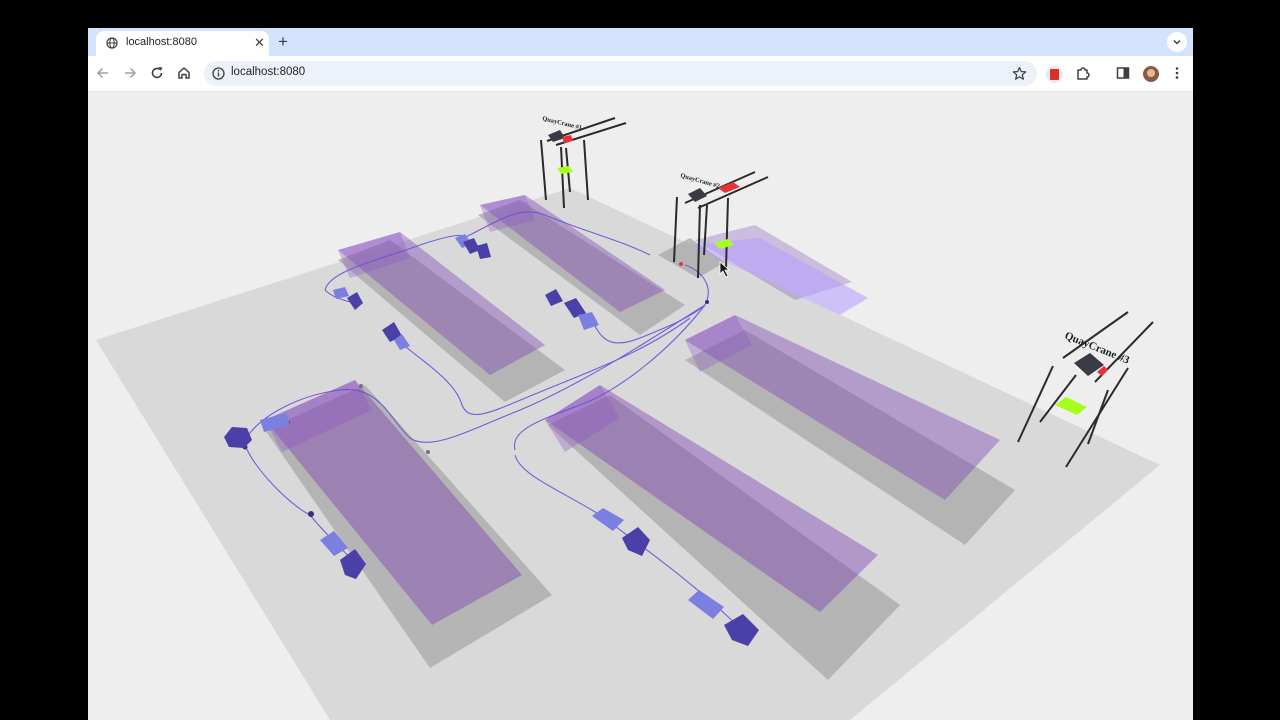 The width and height of the screenshot is (1280, 720). What do you see at coordinates (1123, 73) in the screenshot?
I see `sidebar-icon` at bounding box center [1123, 73].